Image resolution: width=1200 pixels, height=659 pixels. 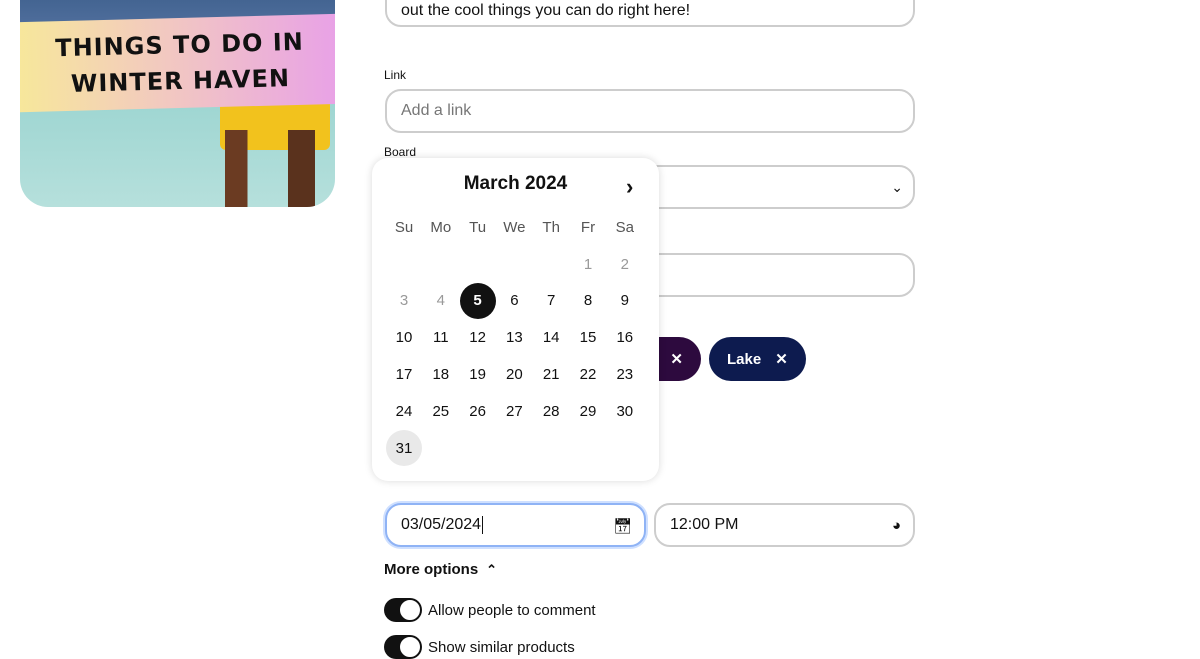 What do you see at coordinates (492, 569) in the screenshot?
I see `chevron-up-icon: ⌃` at bounding box center [492, 569].